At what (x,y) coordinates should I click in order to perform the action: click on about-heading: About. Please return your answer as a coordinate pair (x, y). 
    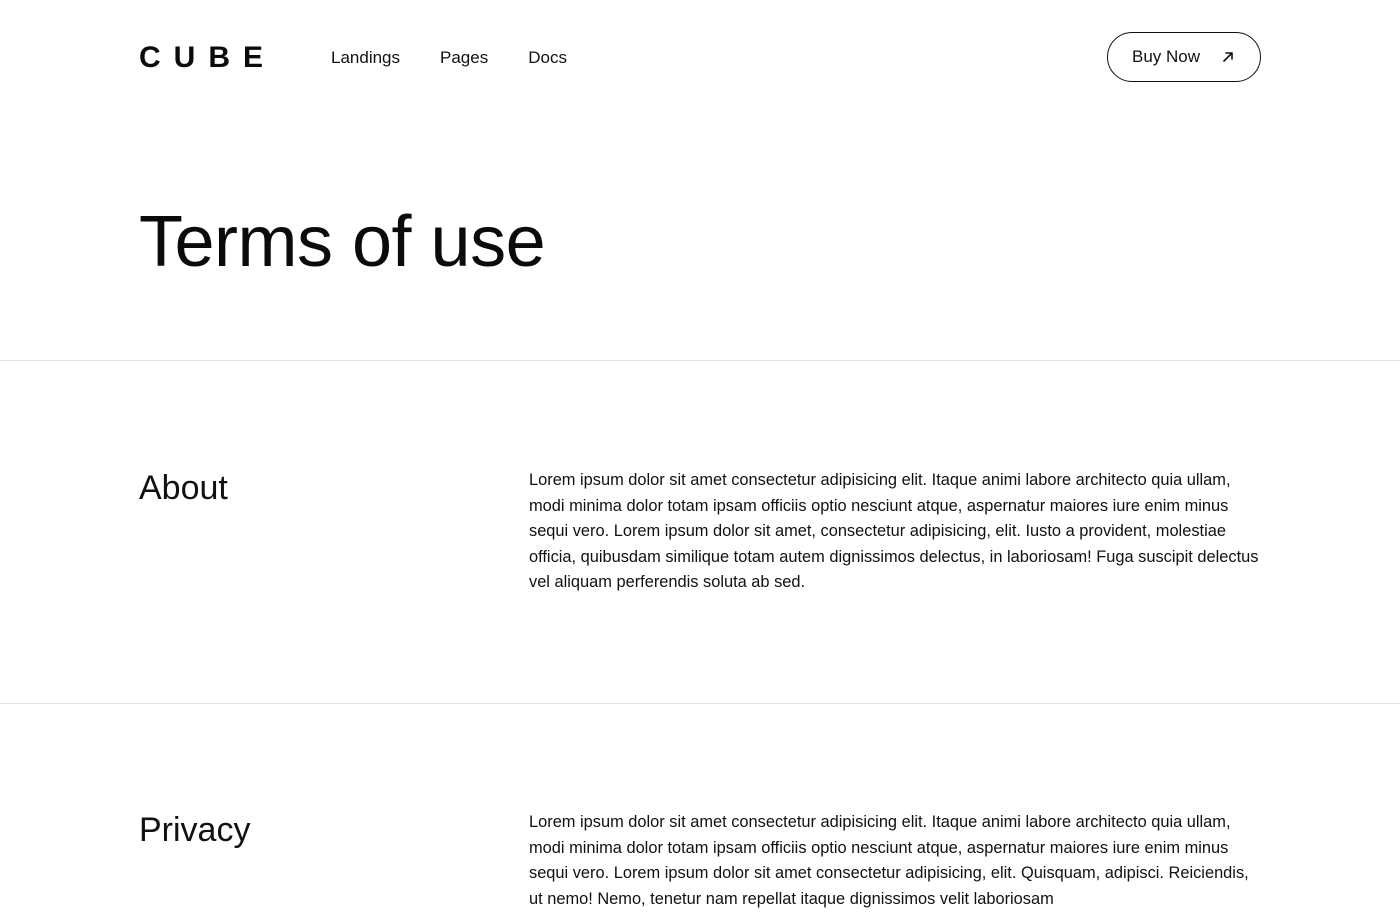
    Looking at the image, I should click on (183, 488).